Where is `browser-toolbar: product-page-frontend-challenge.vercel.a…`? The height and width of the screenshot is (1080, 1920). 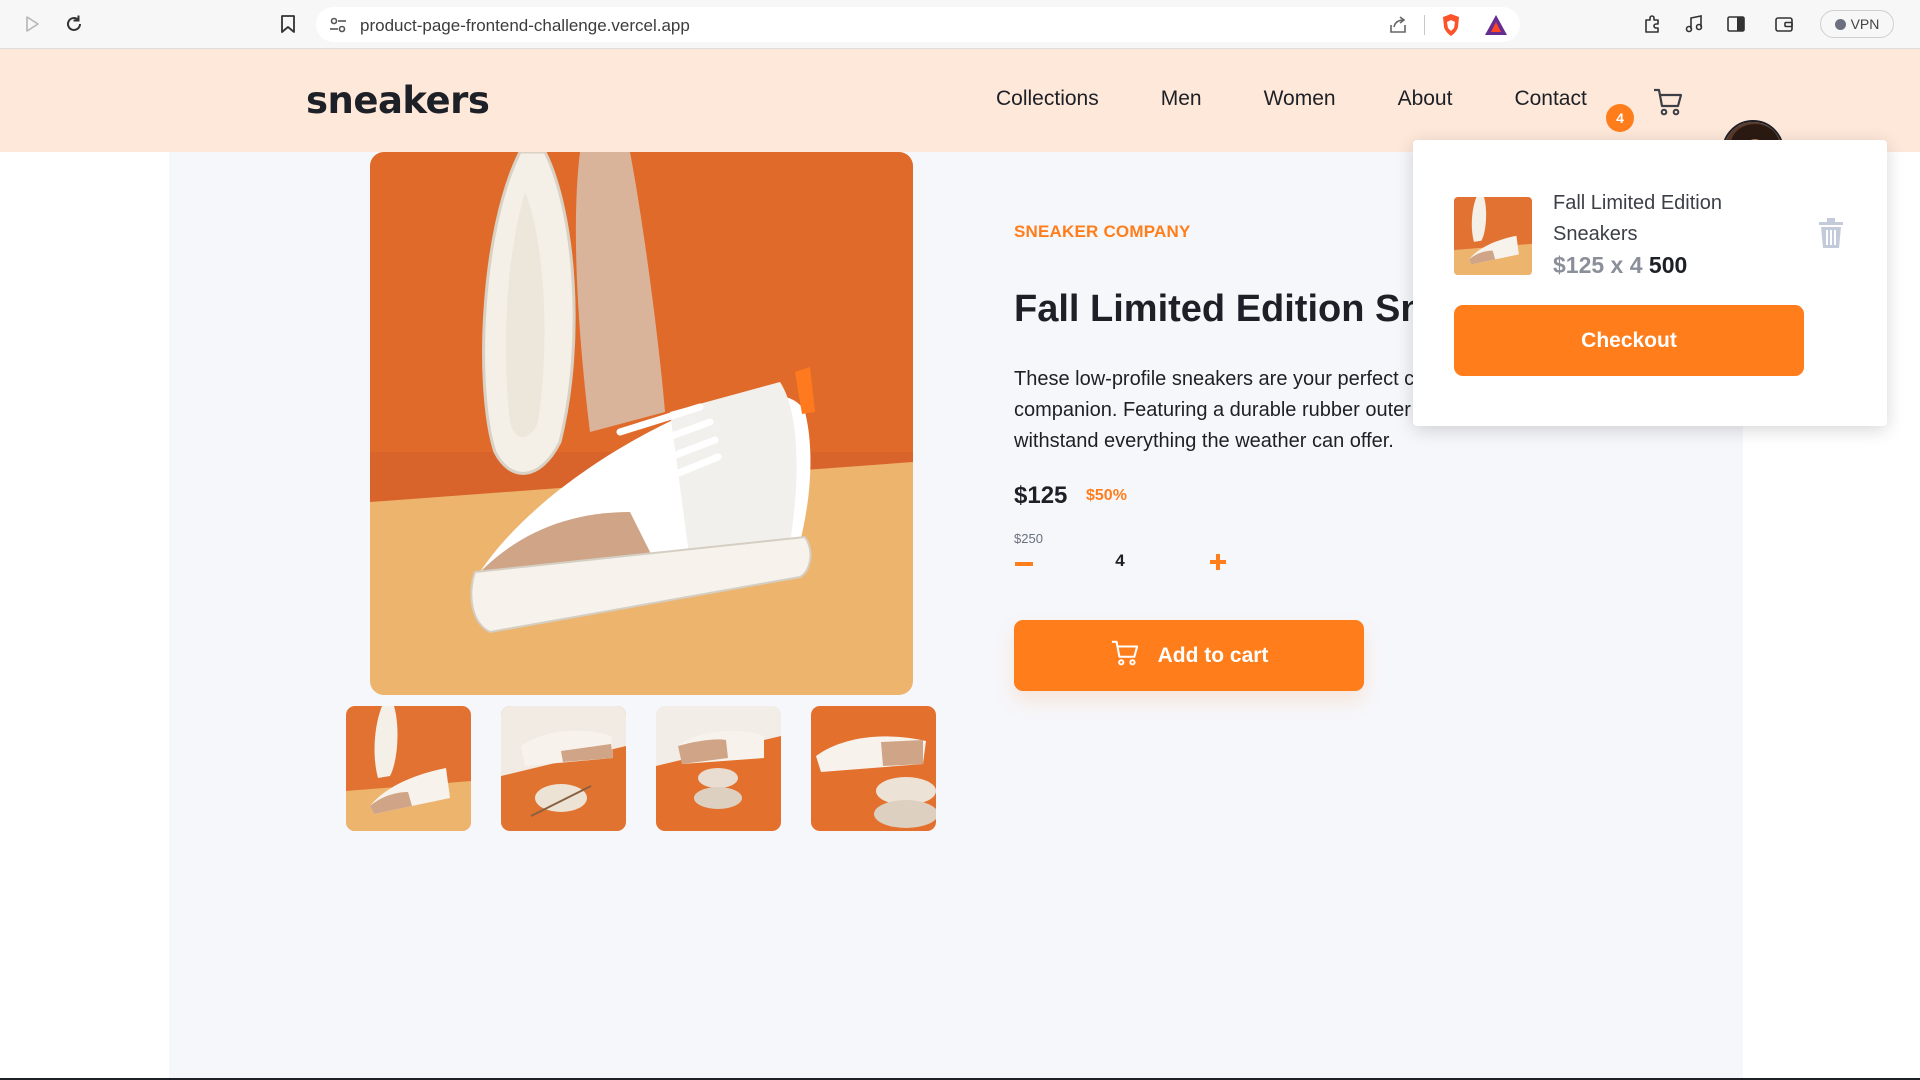 browser-toolbar: product-page-frontend-challenge.vercel.a… is located at coordinates (960, 24).